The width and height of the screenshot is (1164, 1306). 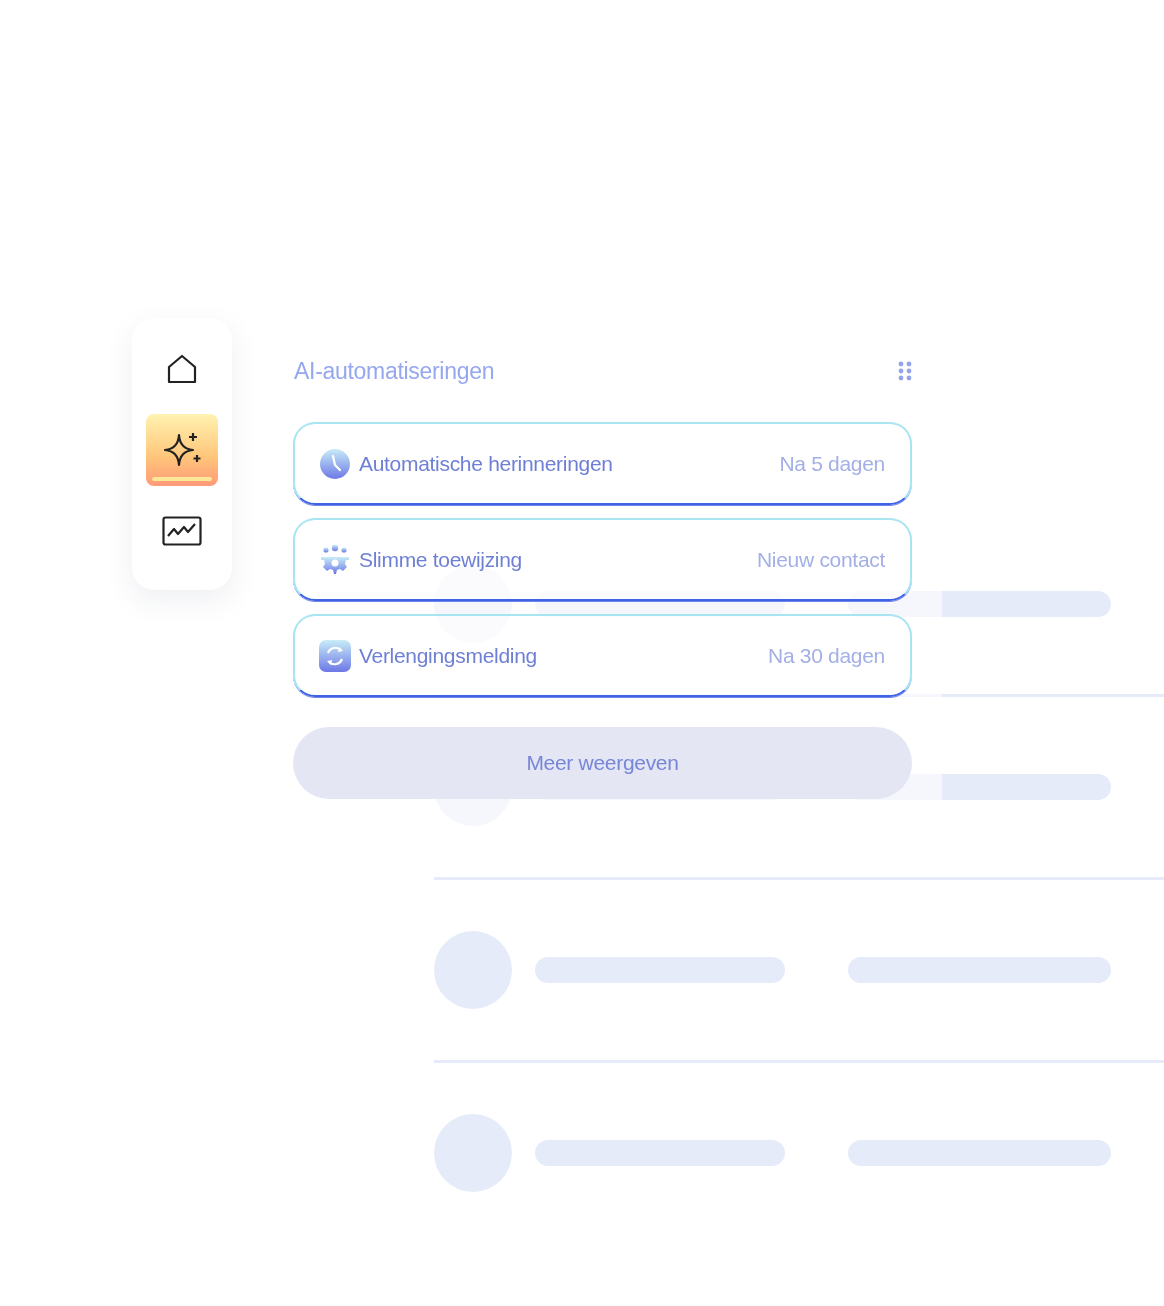 What do you see at coordinates (602, 655) in the screenshot?
I see `automation-item: Verlengingsmelding Na 30 dagen` at bounding box center [602, 655].